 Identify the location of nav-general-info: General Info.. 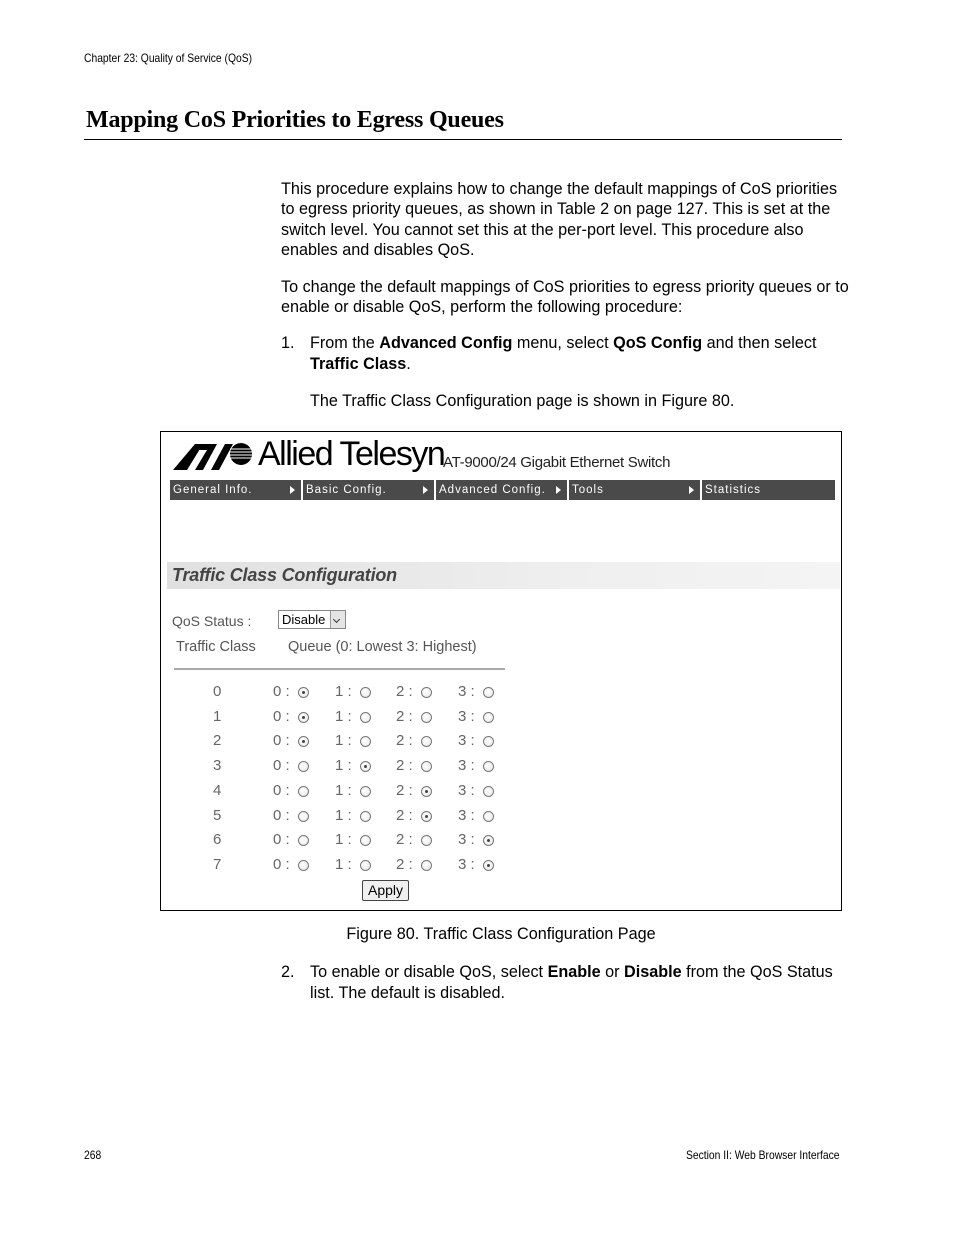
(235, 490).